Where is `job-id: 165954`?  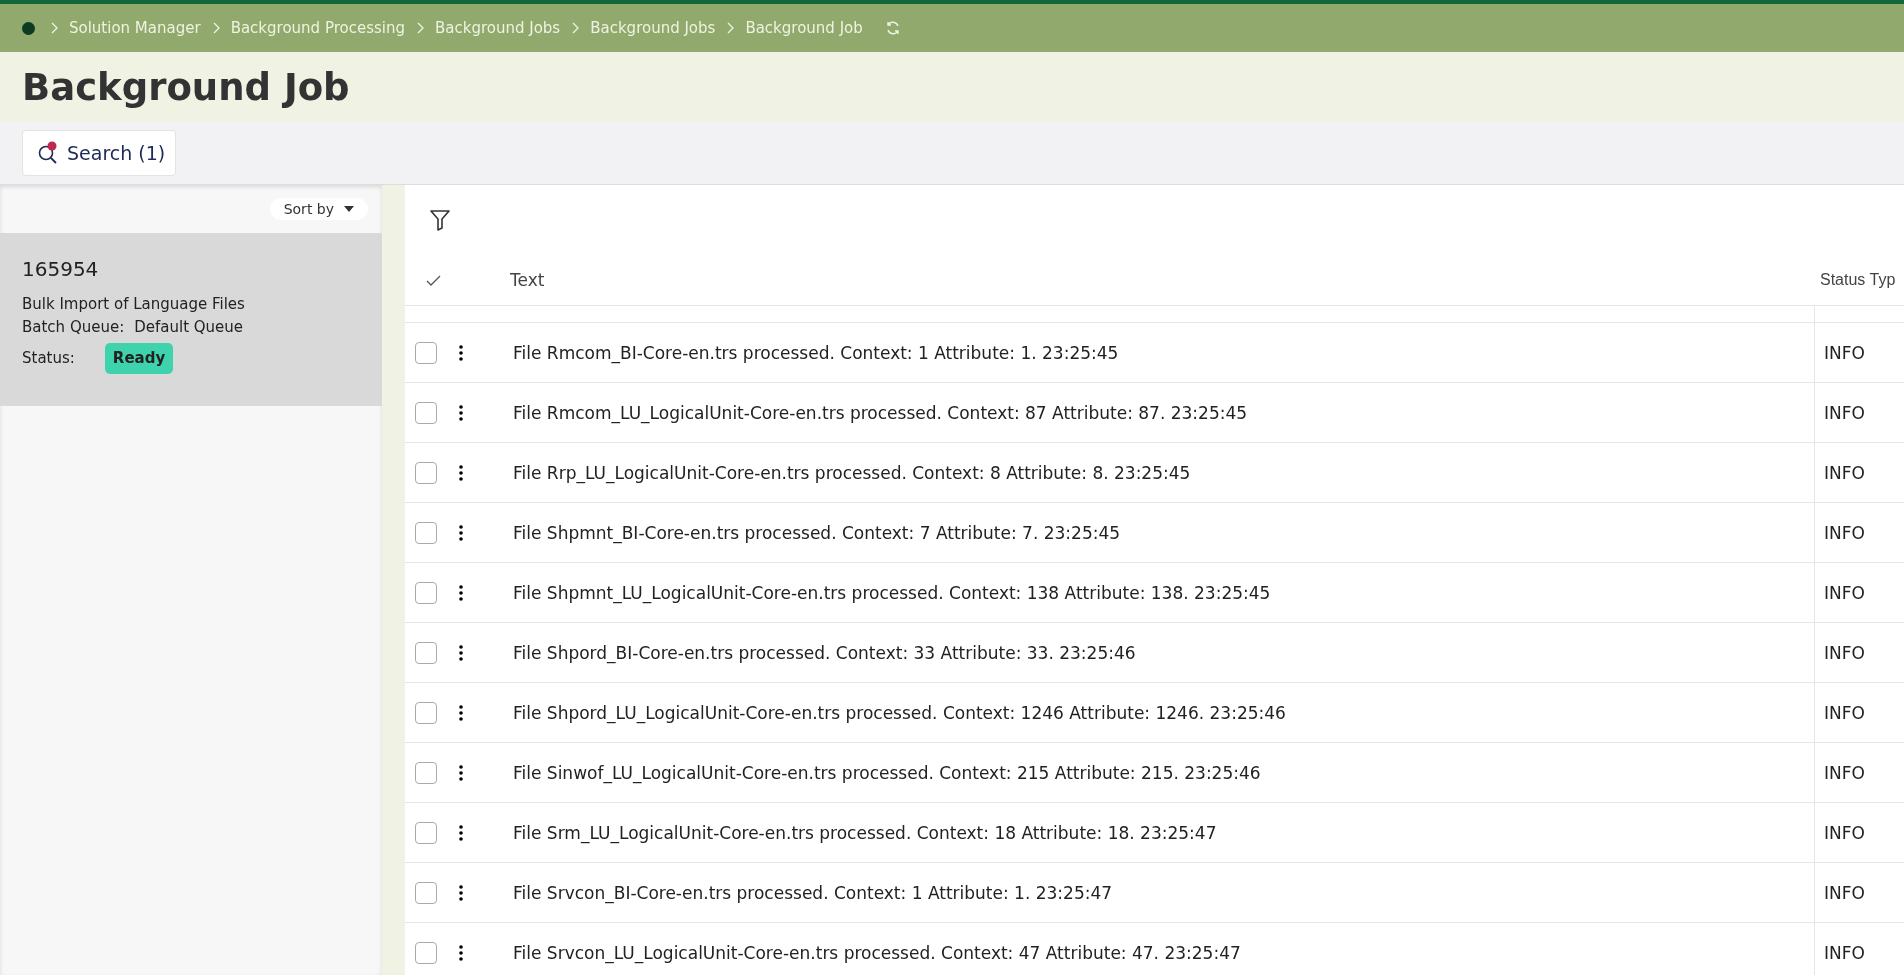 job-id: 165954 is located at coordinates (61, 269).